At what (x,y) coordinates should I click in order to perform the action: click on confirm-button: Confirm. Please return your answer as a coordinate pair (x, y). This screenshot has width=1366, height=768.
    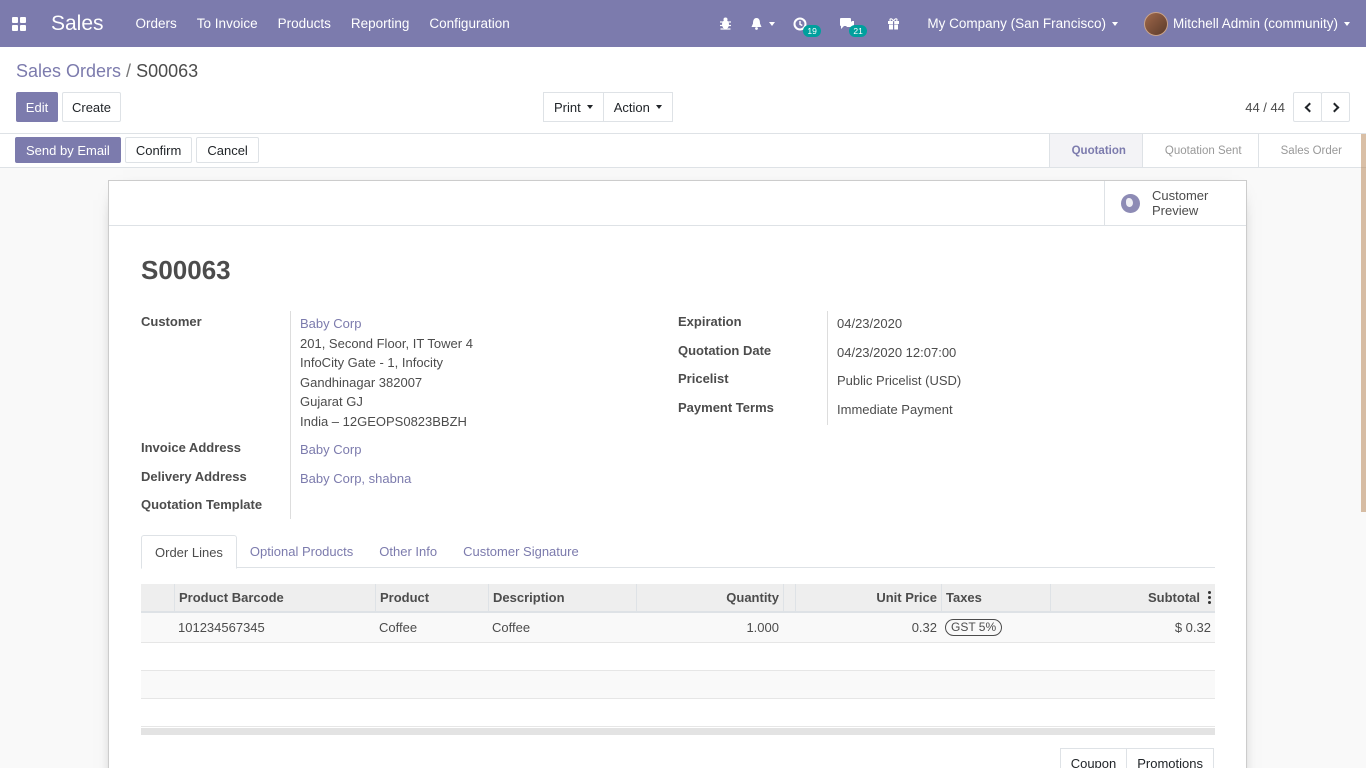
    Looking at the image, I should click on (158, 150).